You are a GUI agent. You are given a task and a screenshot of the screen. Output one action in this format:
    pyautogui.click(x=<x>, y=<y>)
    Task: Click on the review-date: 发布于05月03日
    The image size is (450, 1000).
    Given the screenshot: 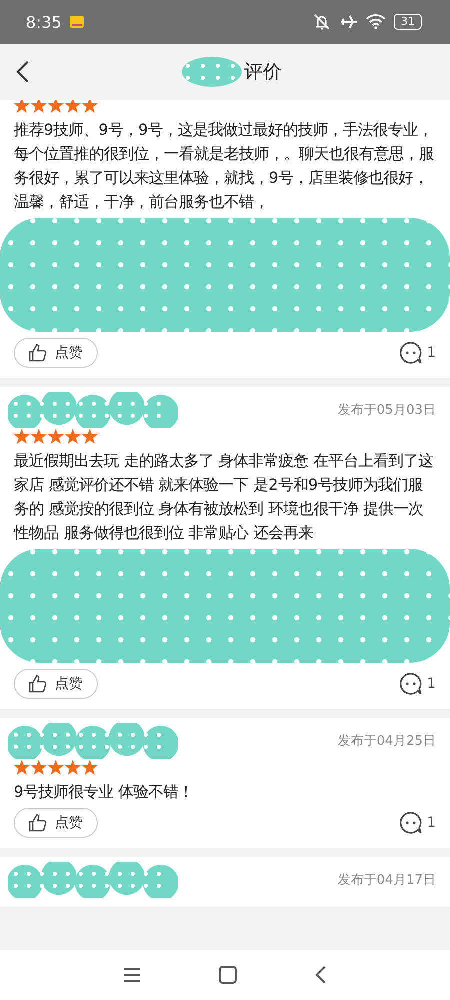 What is the action you would take?
    pyautogui.click(x=387, y=410)
    